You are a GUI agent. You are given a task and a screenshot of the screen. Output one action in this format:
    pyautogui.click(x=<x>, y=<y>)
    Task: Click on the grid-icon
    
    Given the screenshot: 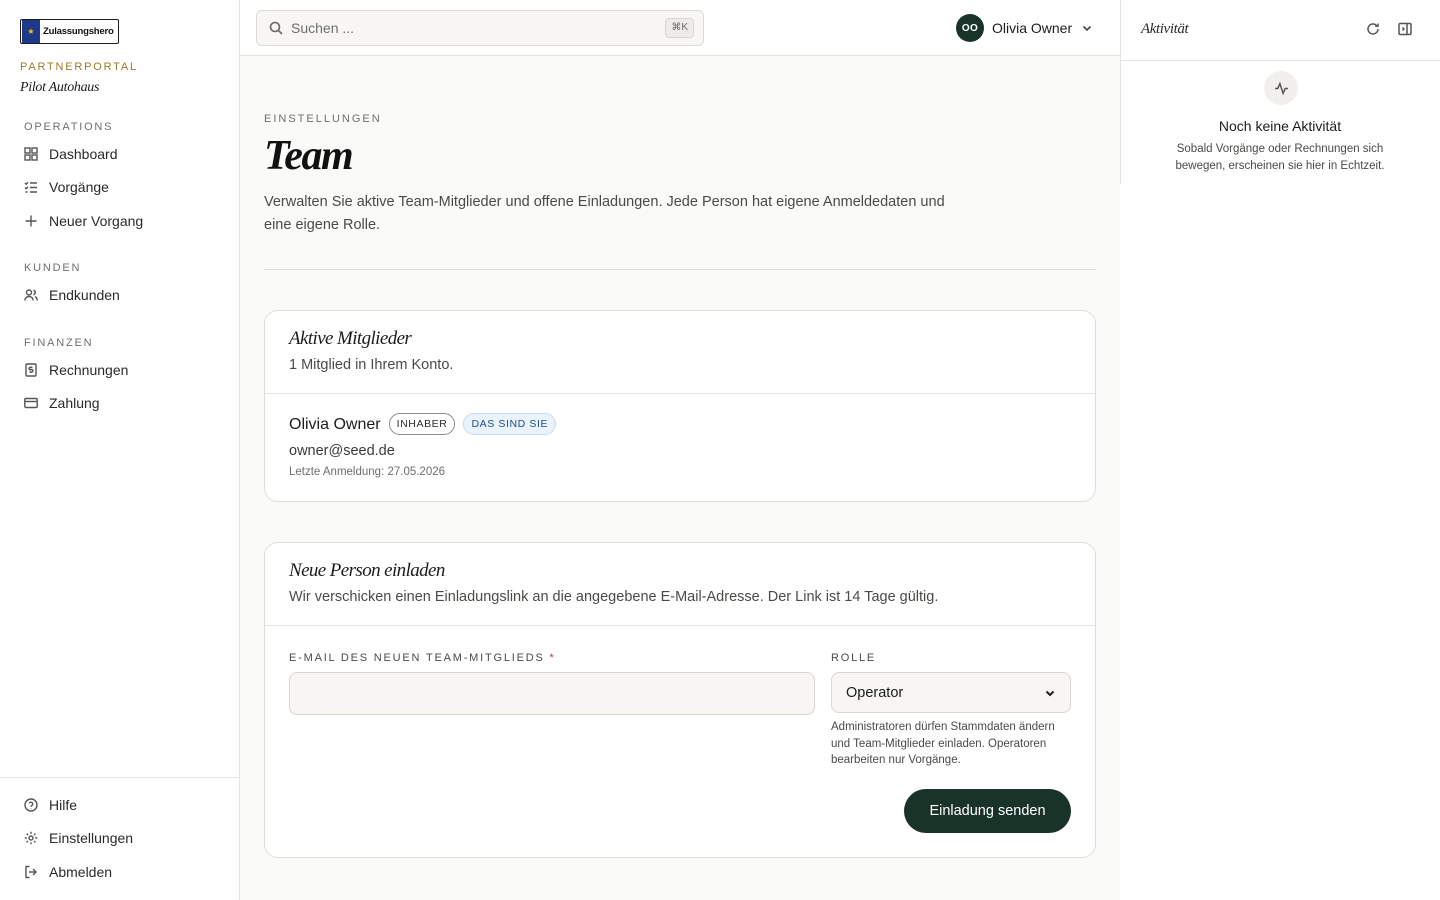 What is the action you would take?
    pyautogui.click(x=31, y=154)
    